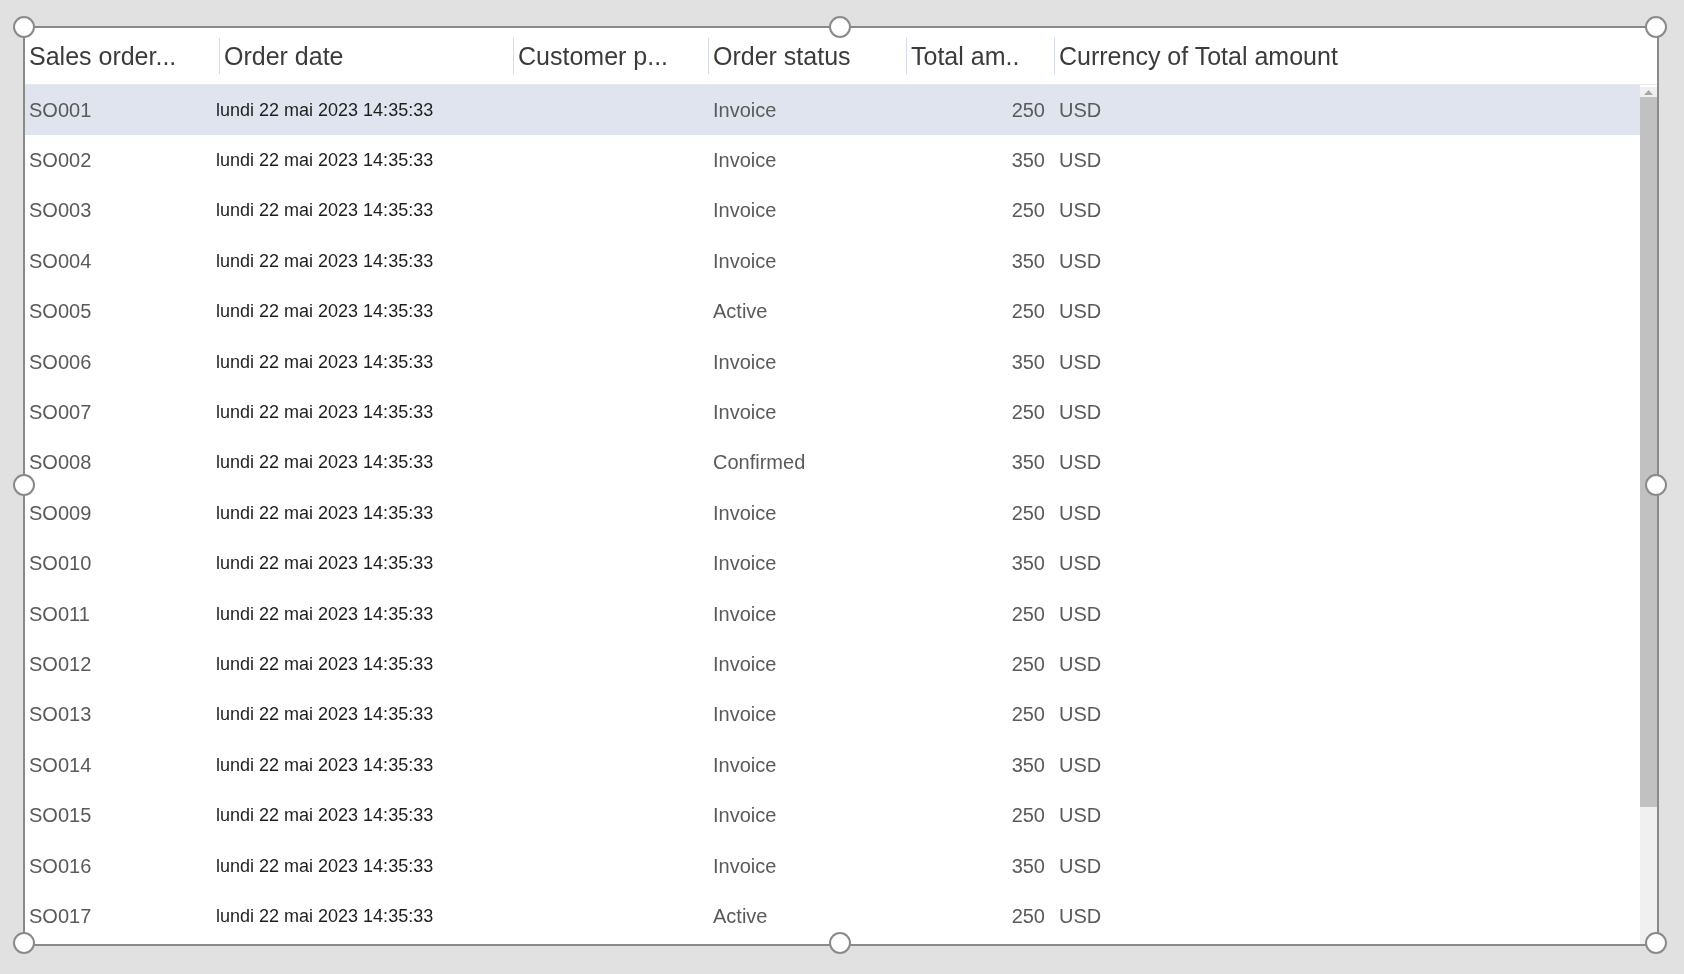  I want to click on table-row: SO012 lundi 22 mai 2023 14:35:33 Invoice 250 USD, so click(832, 664).